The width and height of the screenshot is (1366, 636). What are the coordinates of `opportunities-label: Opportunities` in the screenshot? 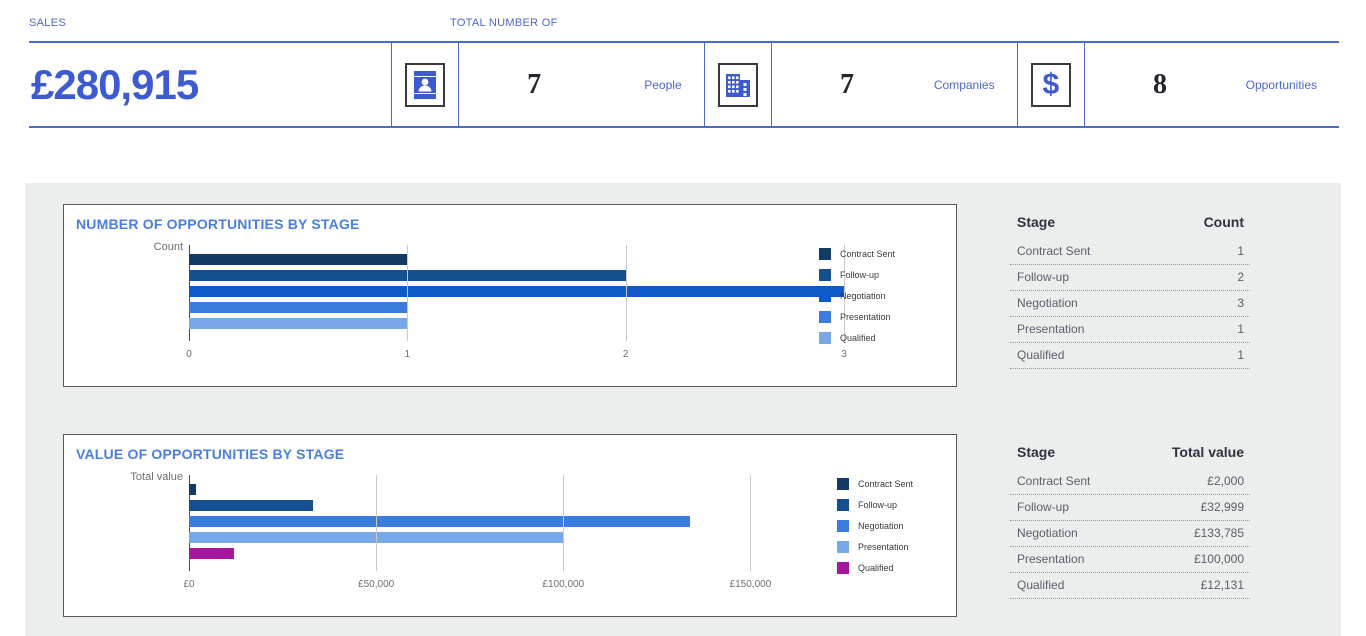 It's located at (1281, 84).